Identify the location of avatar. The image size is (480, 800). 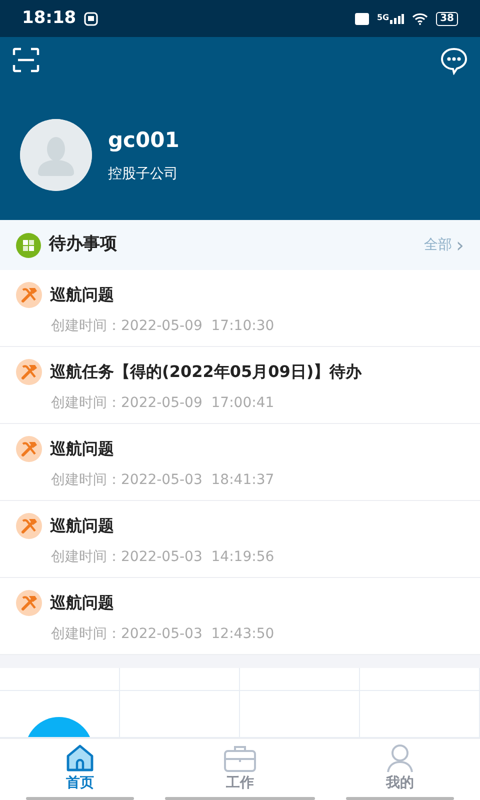
(56, 155).